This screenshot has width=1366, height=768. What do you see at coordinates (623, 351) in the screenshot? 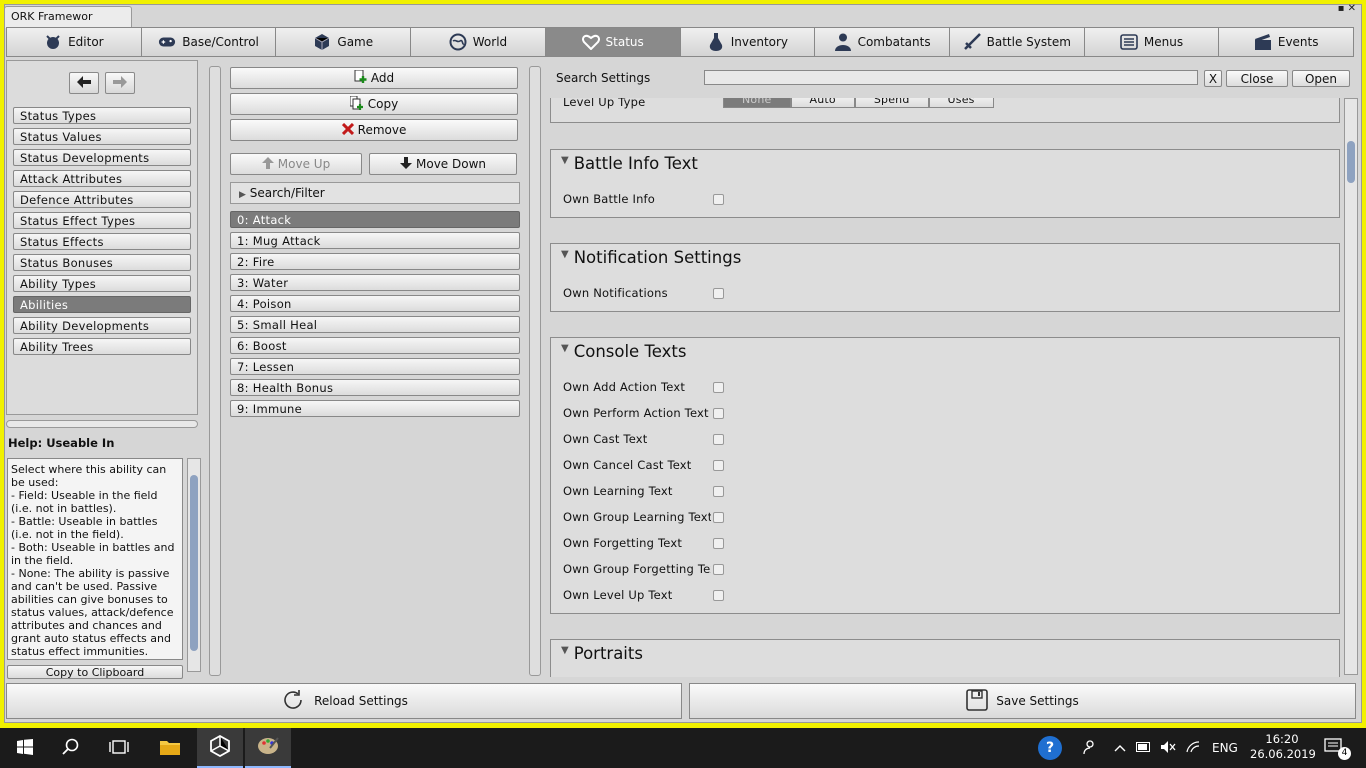
I see `console-texts-foldout: ▼ Console Texts` at bounding box center [623, 351].